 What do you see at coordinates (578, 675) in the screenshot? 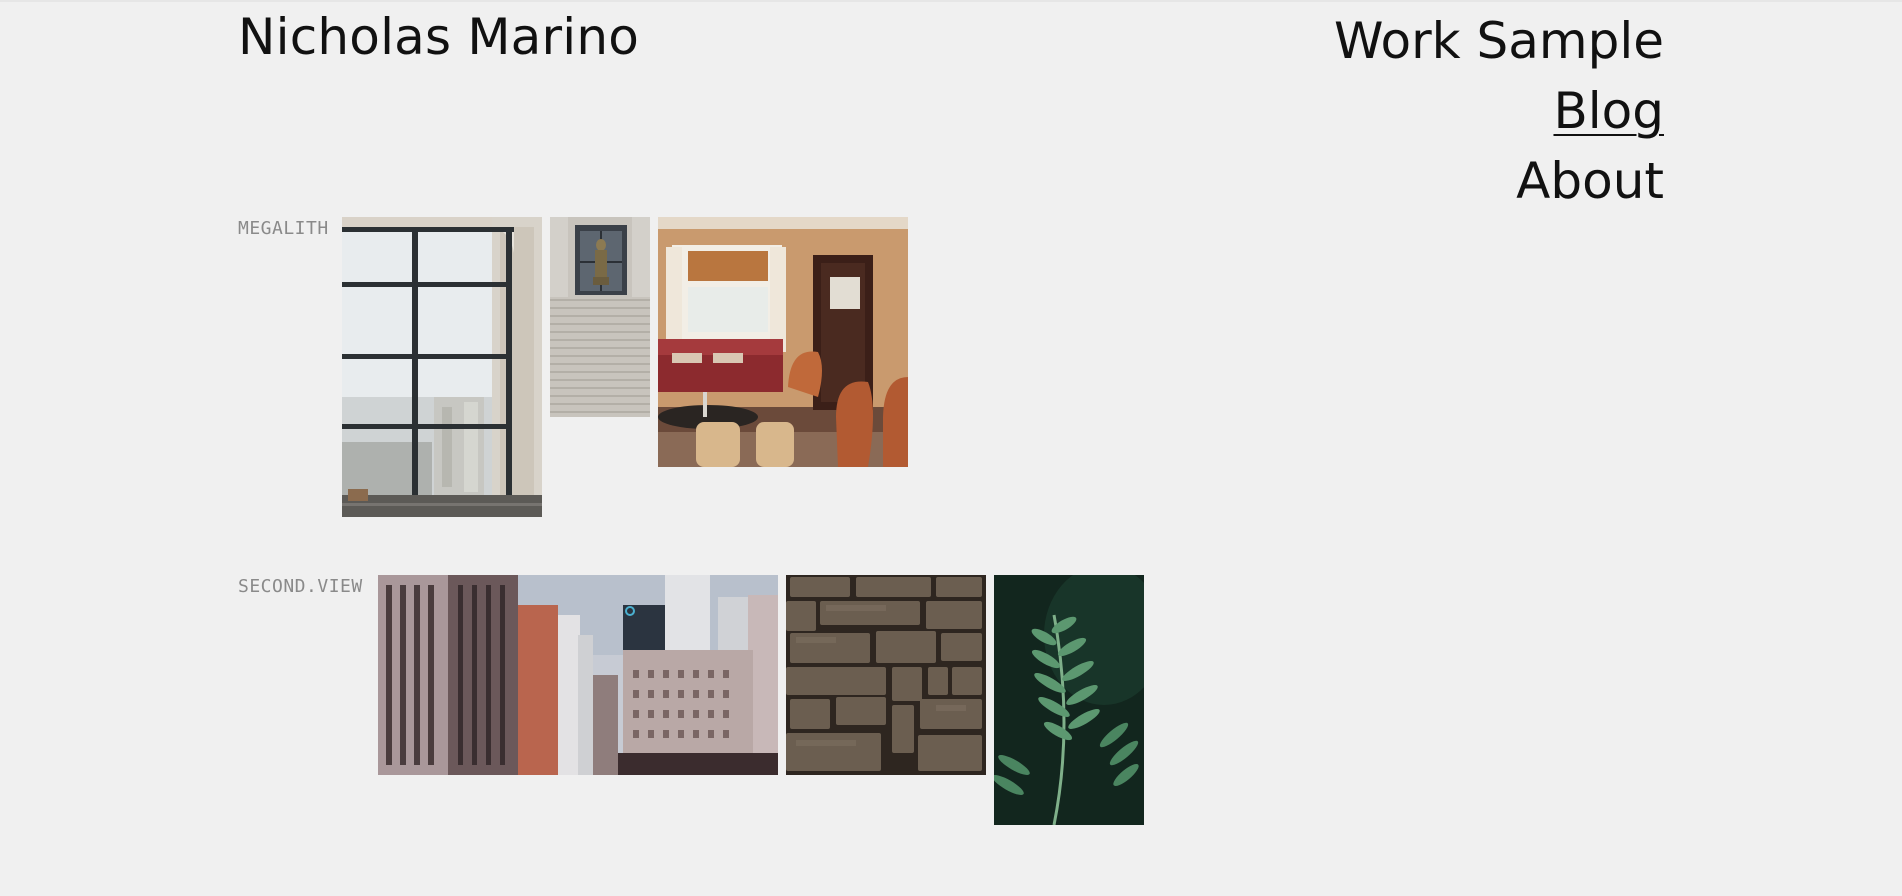
I see `city-buildings-photo` at bounding box center [578, 675].